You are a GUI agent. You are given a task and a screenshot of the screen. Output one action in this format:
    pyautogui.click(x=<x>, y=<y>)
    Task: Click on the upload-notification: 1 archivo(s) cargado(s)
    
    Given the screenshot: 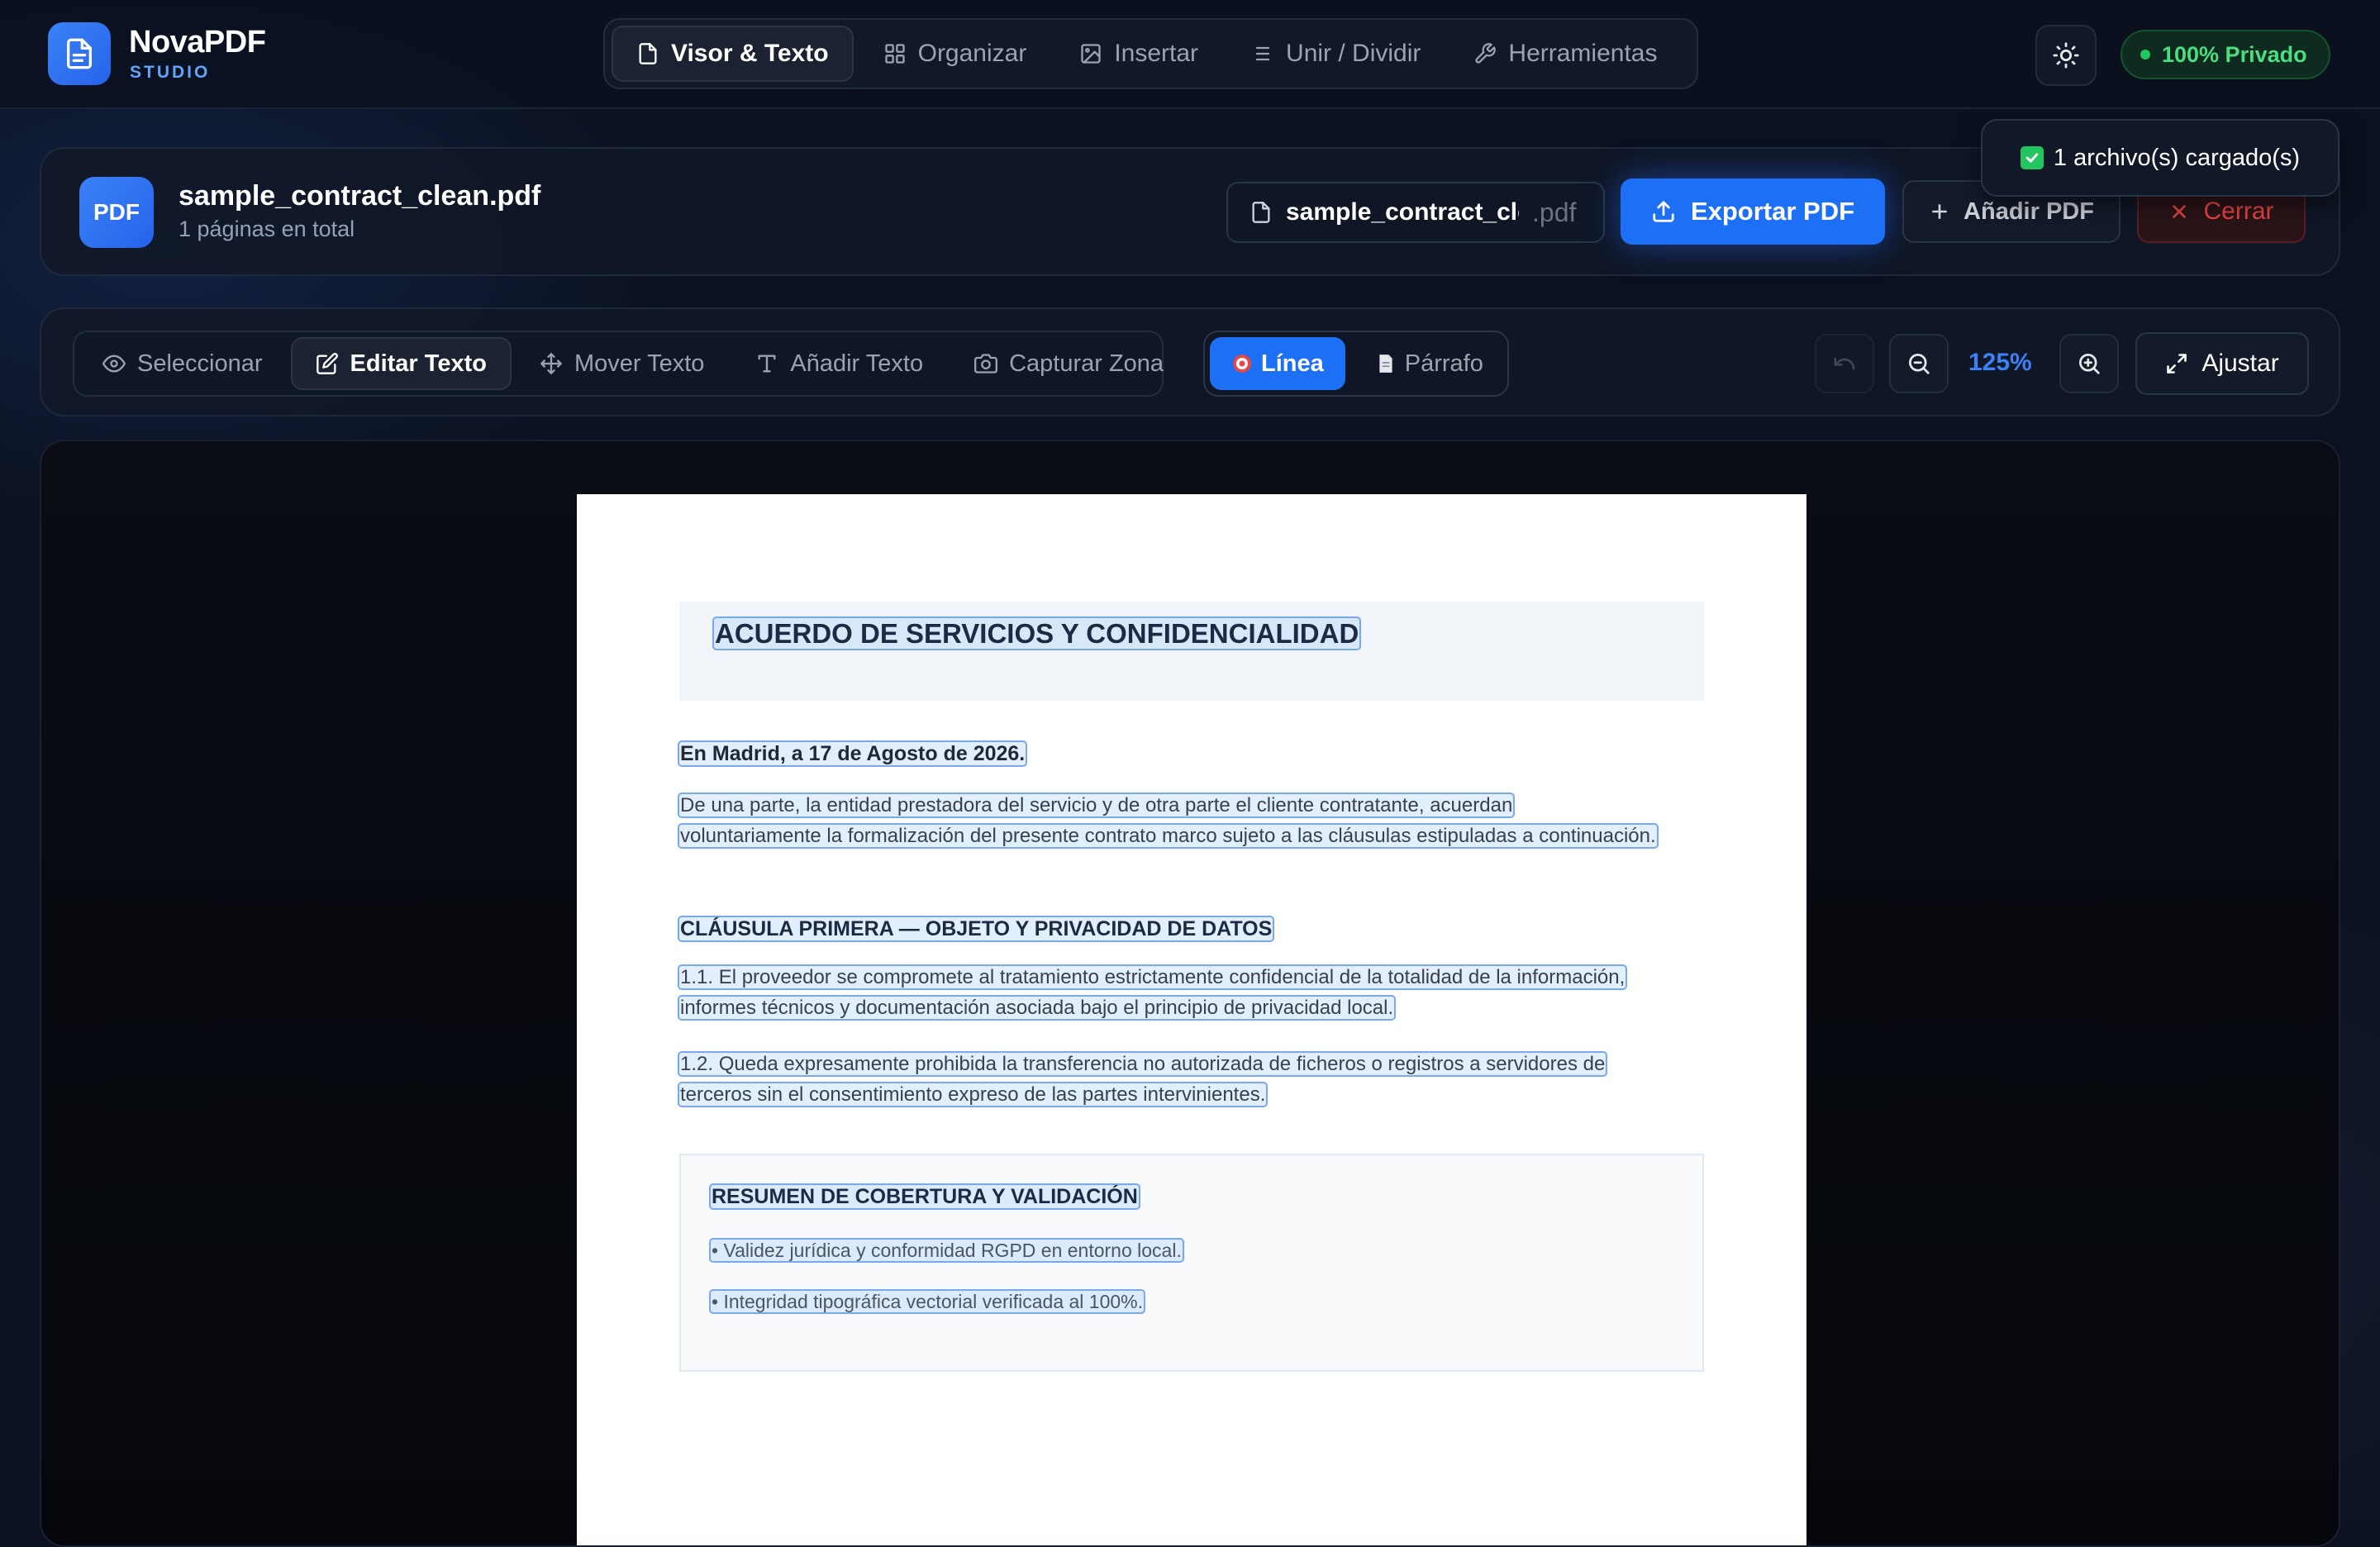 What is the action you would take?
    pyautogui.click(x=2160, y=158)
    